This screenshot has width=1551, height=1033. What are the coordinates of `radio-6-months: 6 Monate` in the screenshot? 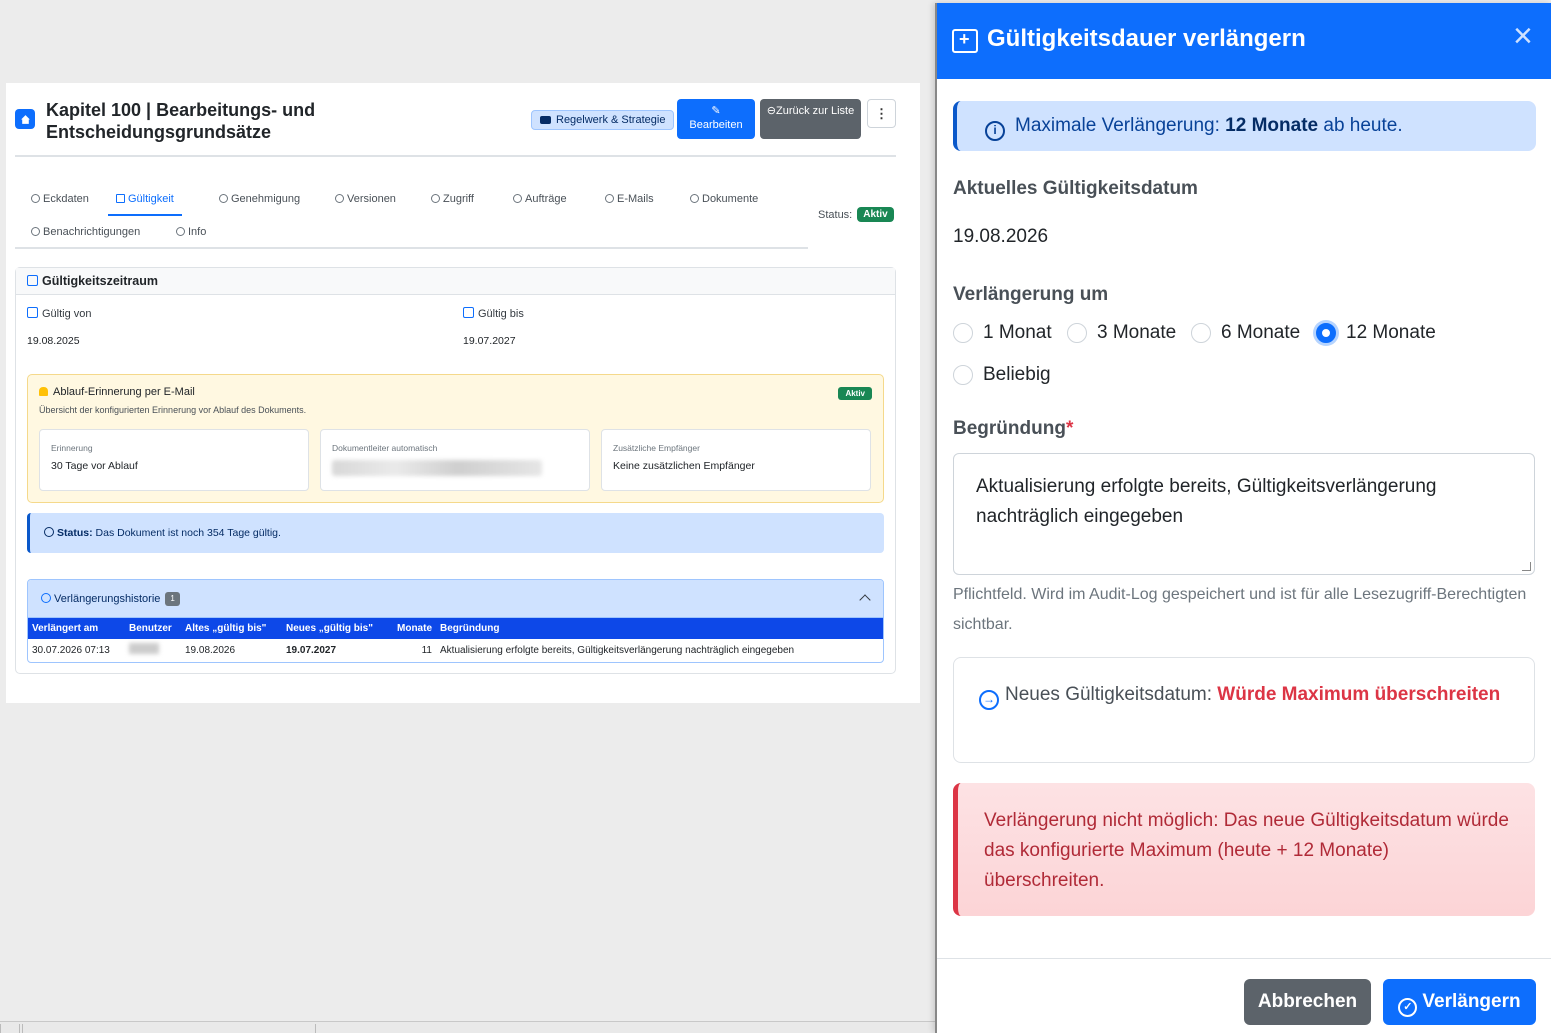 It's located at (1245, 333).